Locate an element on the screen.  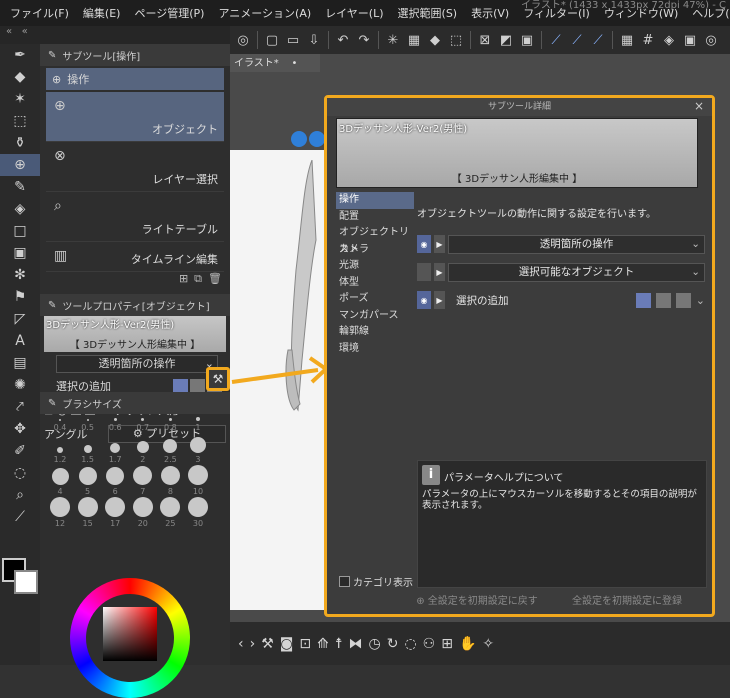
wrench-icon: ⚒ is located at coordinates (267, 644).